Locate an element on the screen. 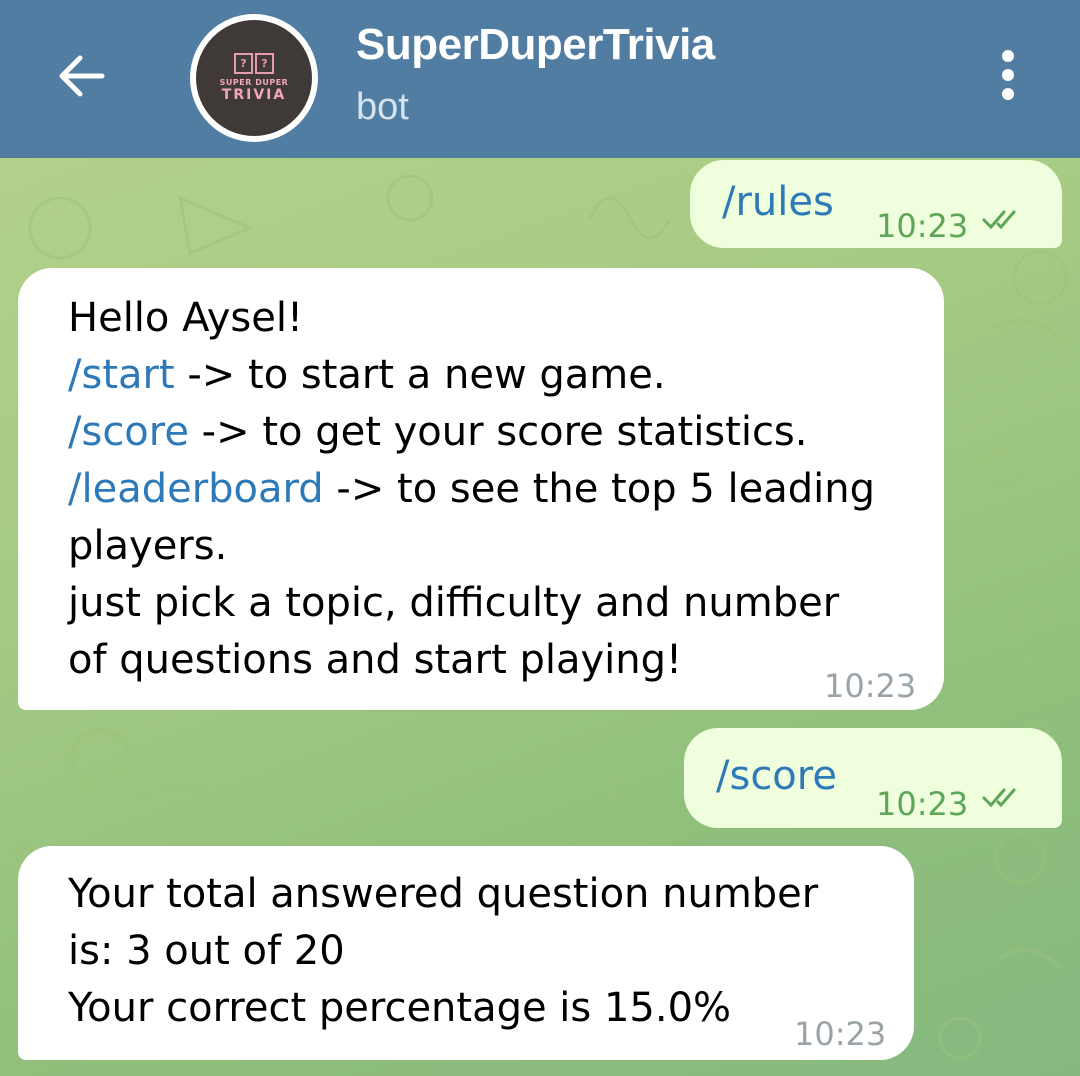 The height and width of the screenshot is (1076, 1080). command-description: -> to see the top 5 leading is located at coordinates (599, 489).